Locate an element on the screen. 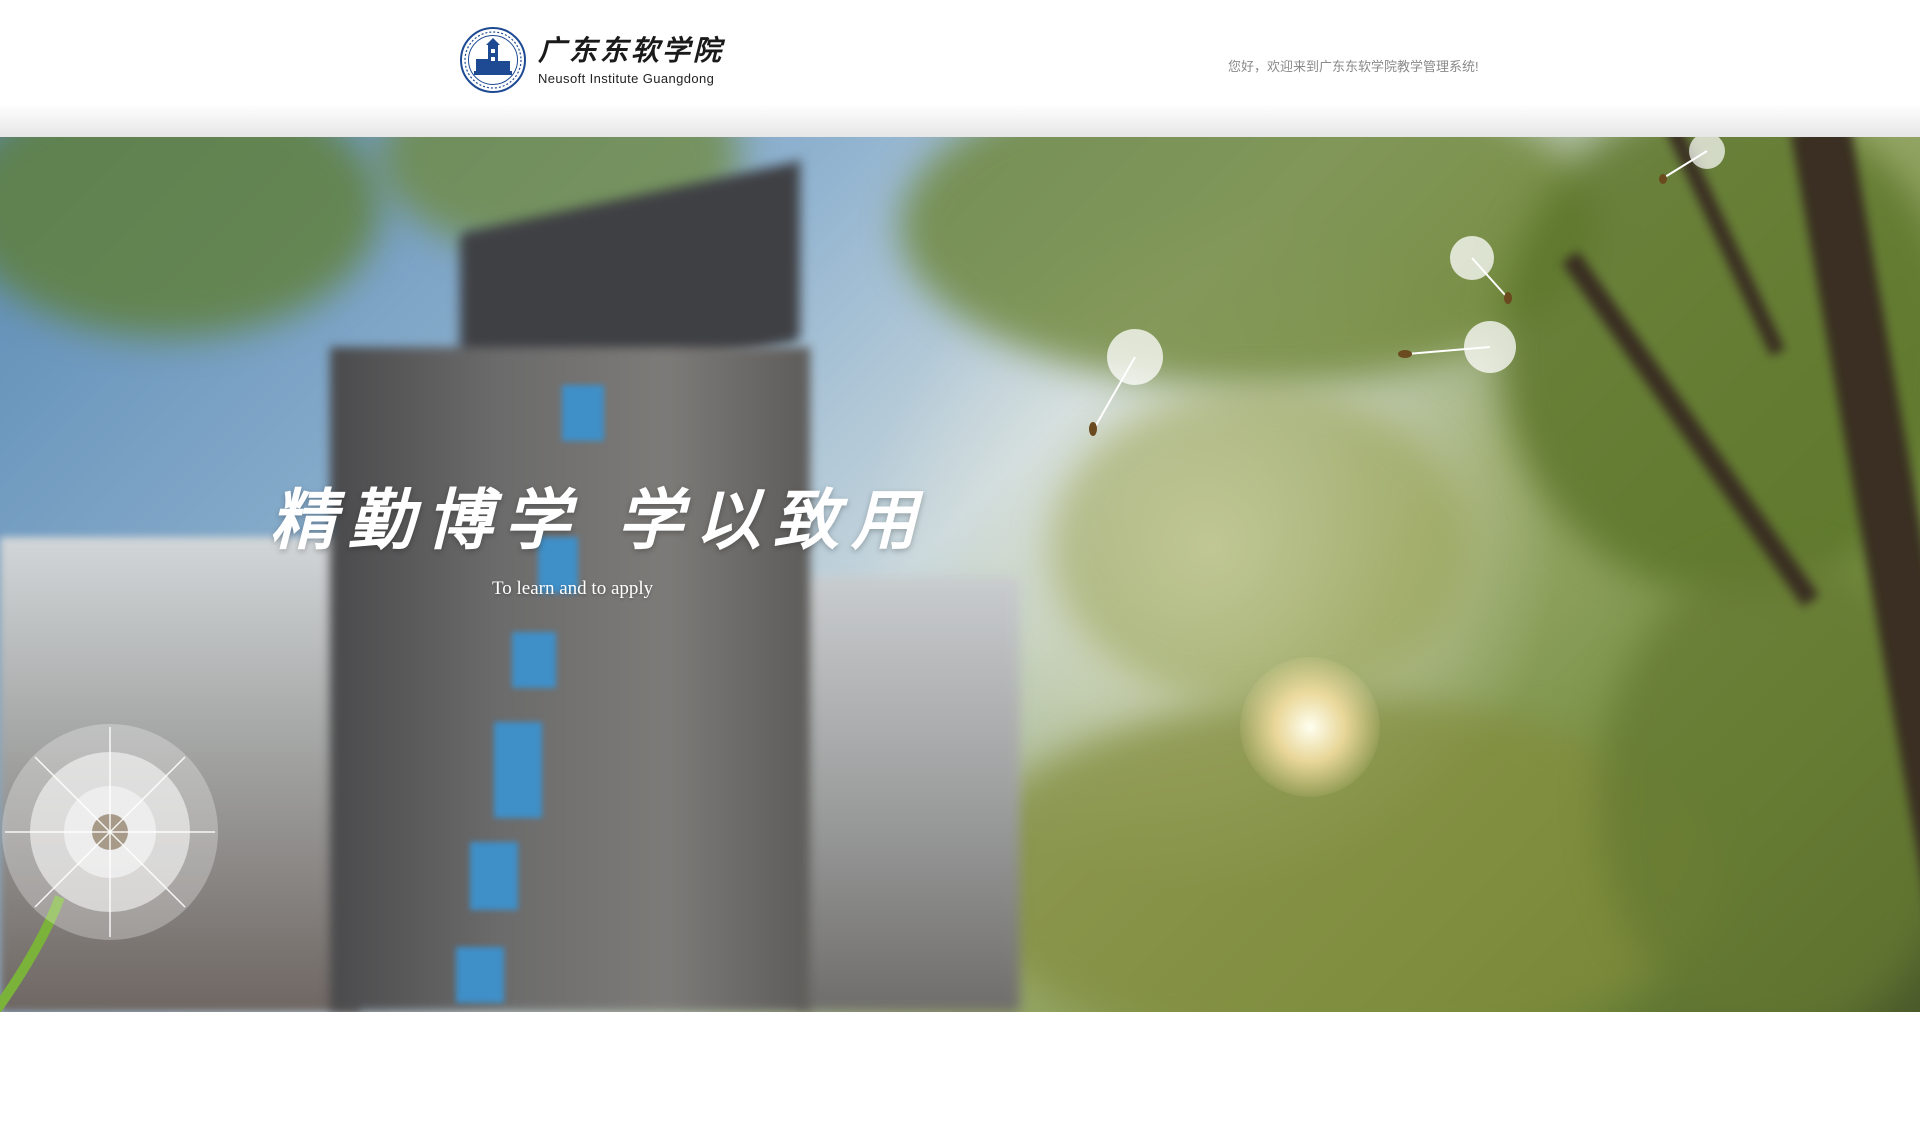 This screenshot has width=1920, height=1142. school-logo: 广东东软学院 Neusoft Institute Guangdong is located at coordinates (592, 60).